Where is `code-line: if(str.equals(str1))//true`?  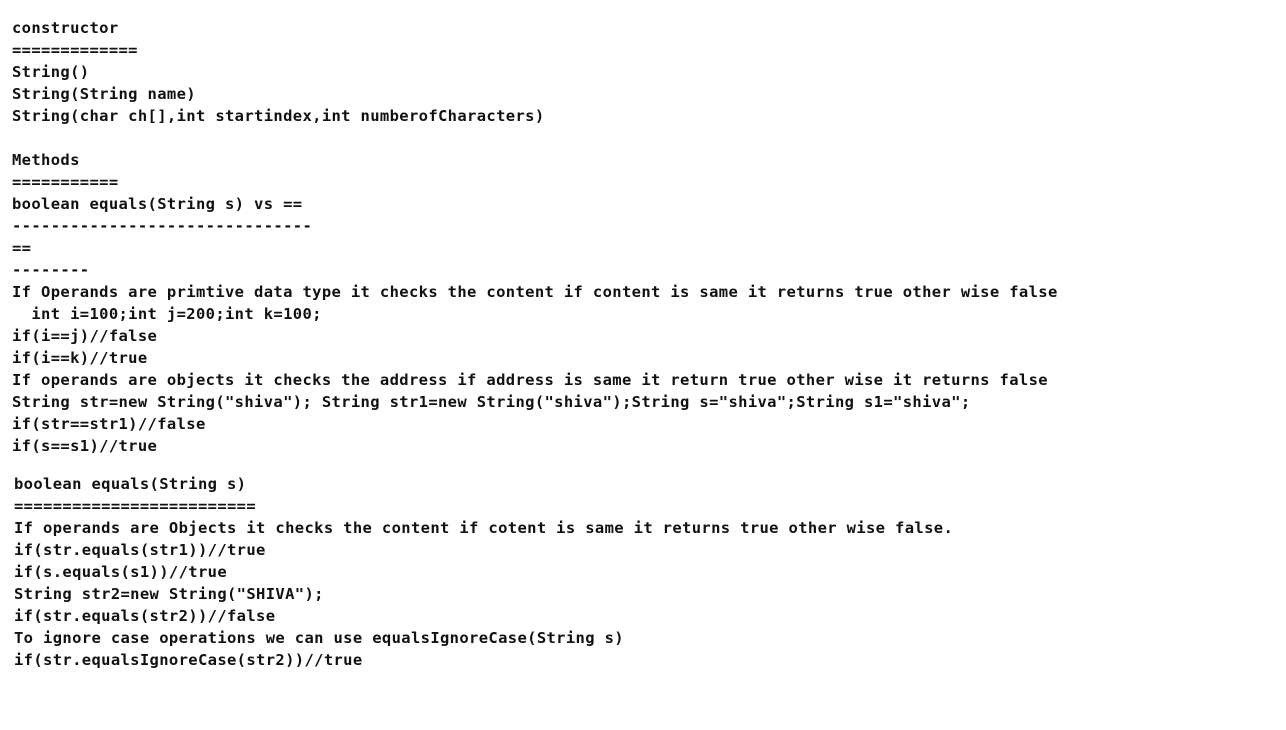
code-line: if(str.equals(str1))//true is located at coordinates (140, 550).